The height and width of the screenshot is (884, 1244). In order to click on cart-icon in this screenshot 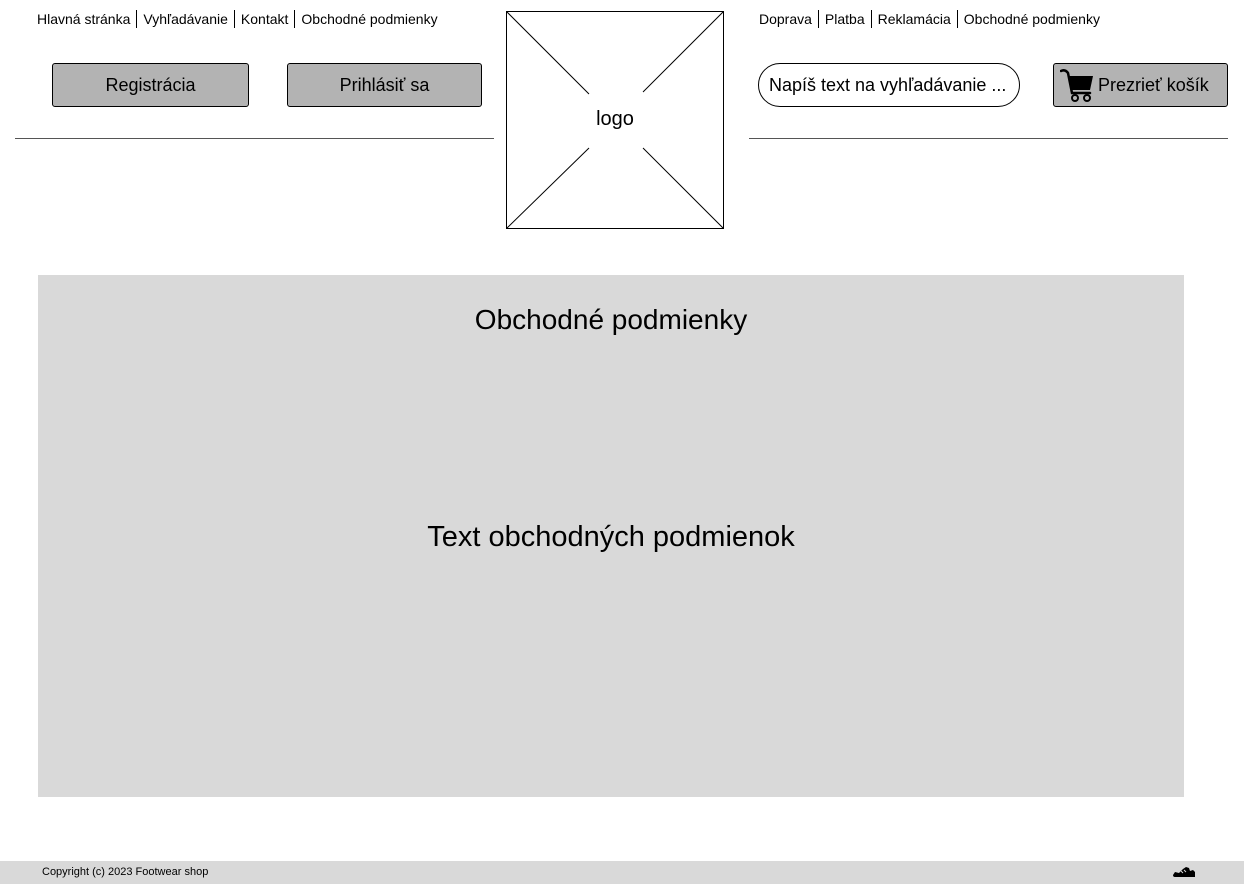, I will do `click(1076, 85)`.